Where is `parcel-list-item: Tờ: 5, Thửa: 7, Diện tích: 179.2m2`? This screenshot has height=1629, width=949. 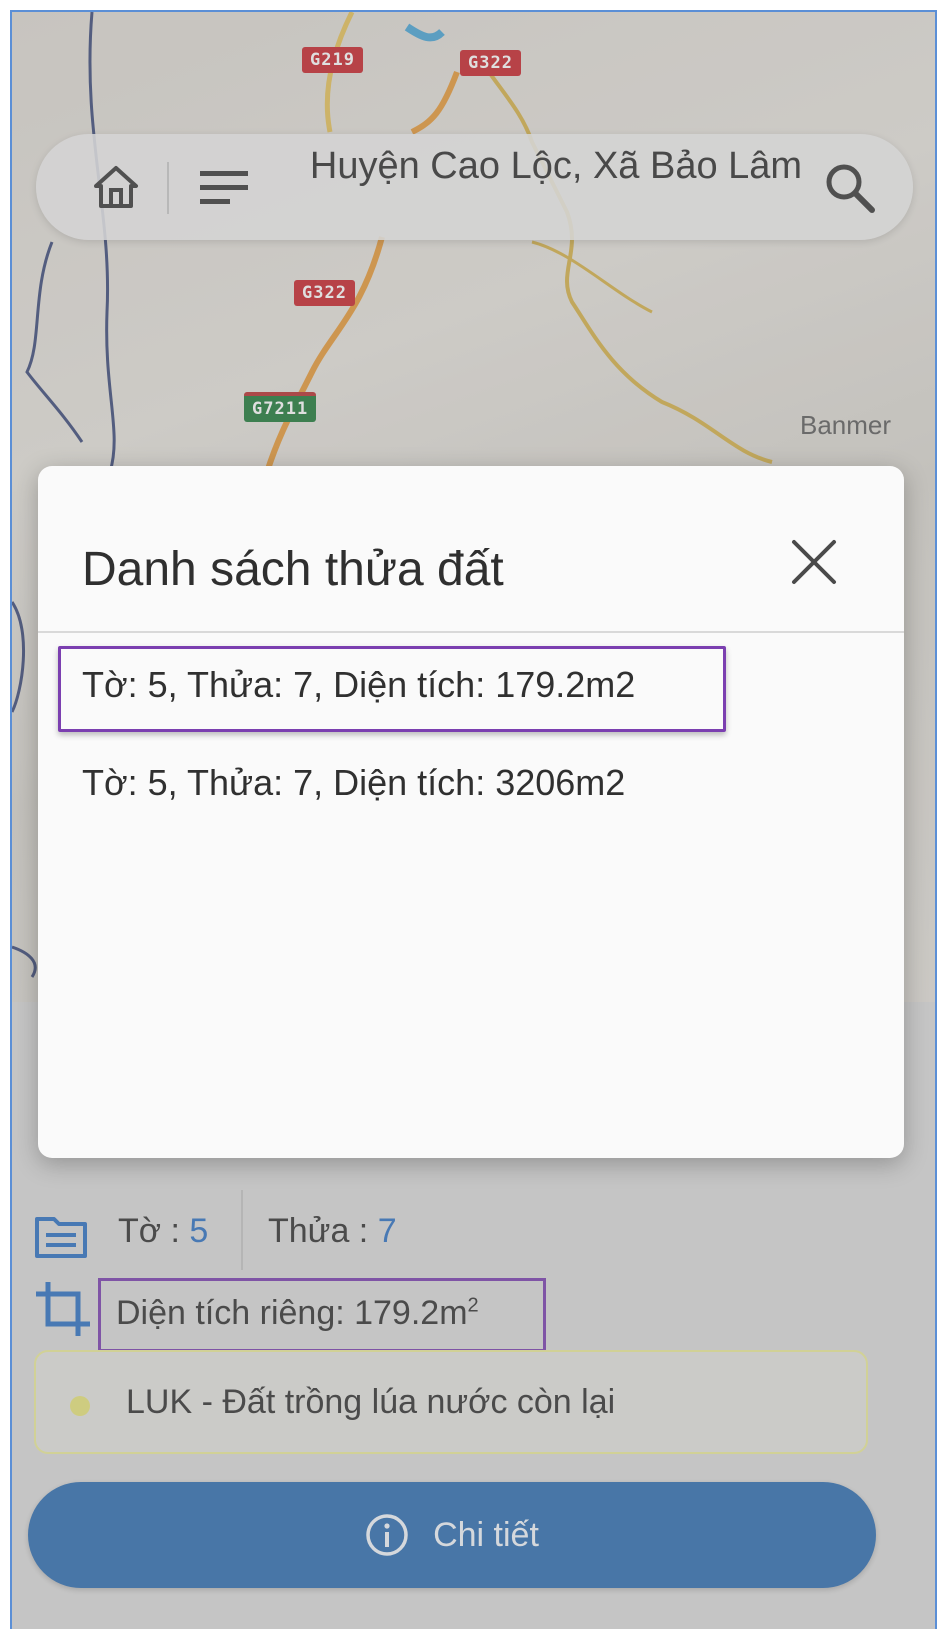
parcel-list-item: Tờ: 5, Thửa: 7, Diện tích: 179.2m2 is located at coordinates (358, 685).